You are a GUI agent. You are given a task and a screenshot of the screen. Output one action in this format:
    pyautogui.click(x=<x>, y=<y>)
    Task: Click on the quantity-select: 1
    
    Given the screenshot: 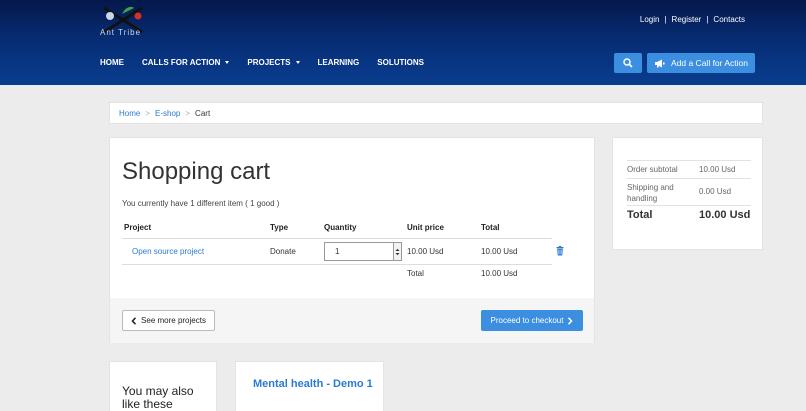 What is the action you would take?
    pyautogui.click(x=363, y=251)
    